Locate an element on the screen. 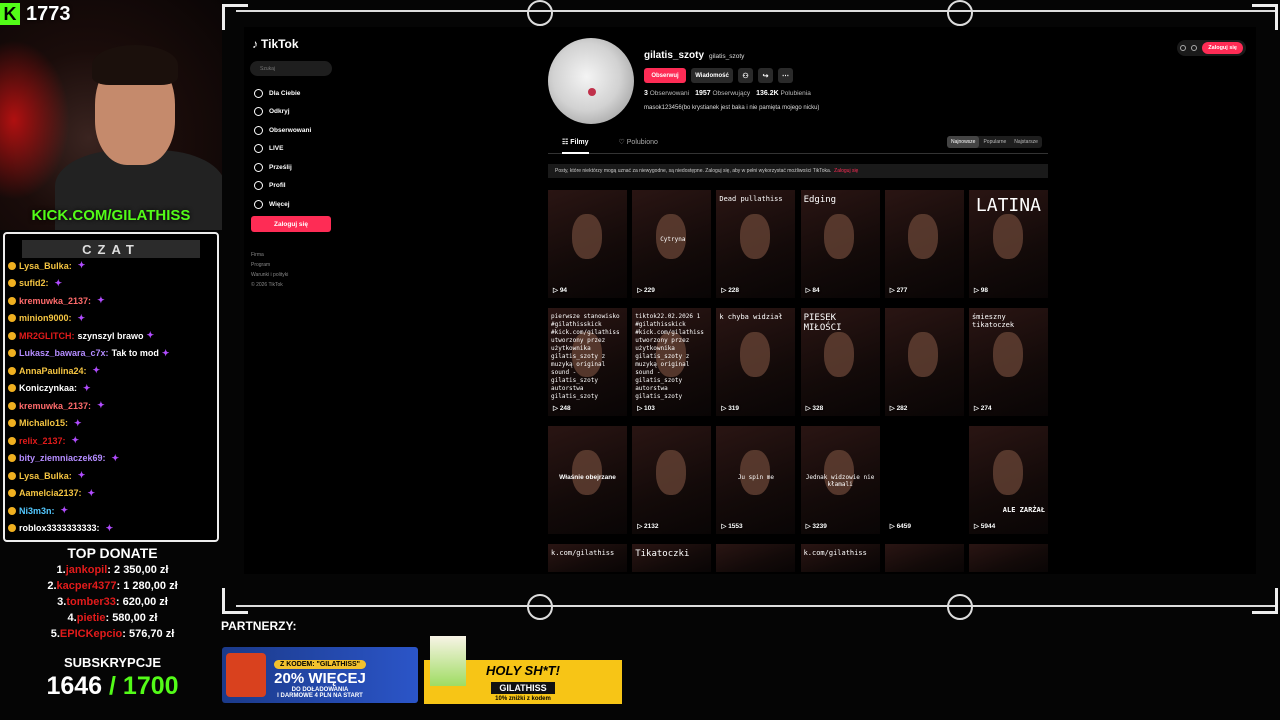 Image resolution: width=1280 pixels, height=720 pixels. chat-username: Michallo15: is located at coordinates (43, 423).